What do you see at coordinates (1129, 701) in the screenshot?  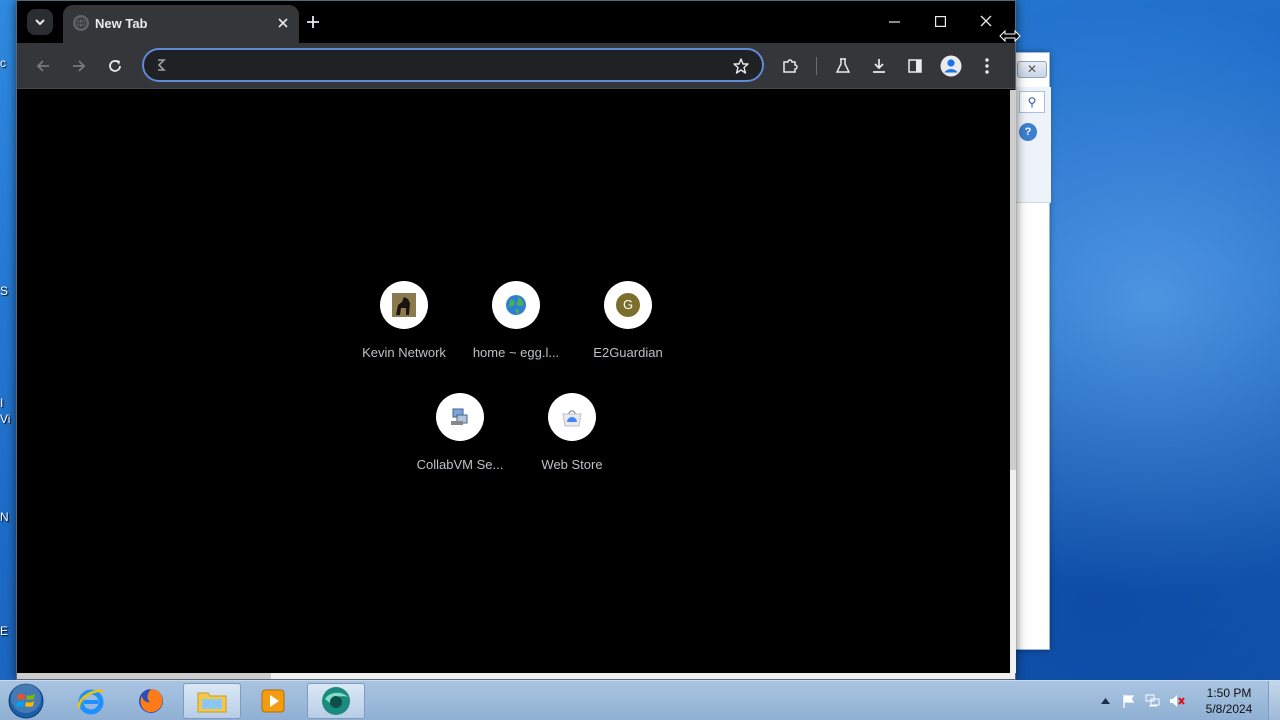 I see `action-center-flag-icon` at bounding box center [1129, 701].